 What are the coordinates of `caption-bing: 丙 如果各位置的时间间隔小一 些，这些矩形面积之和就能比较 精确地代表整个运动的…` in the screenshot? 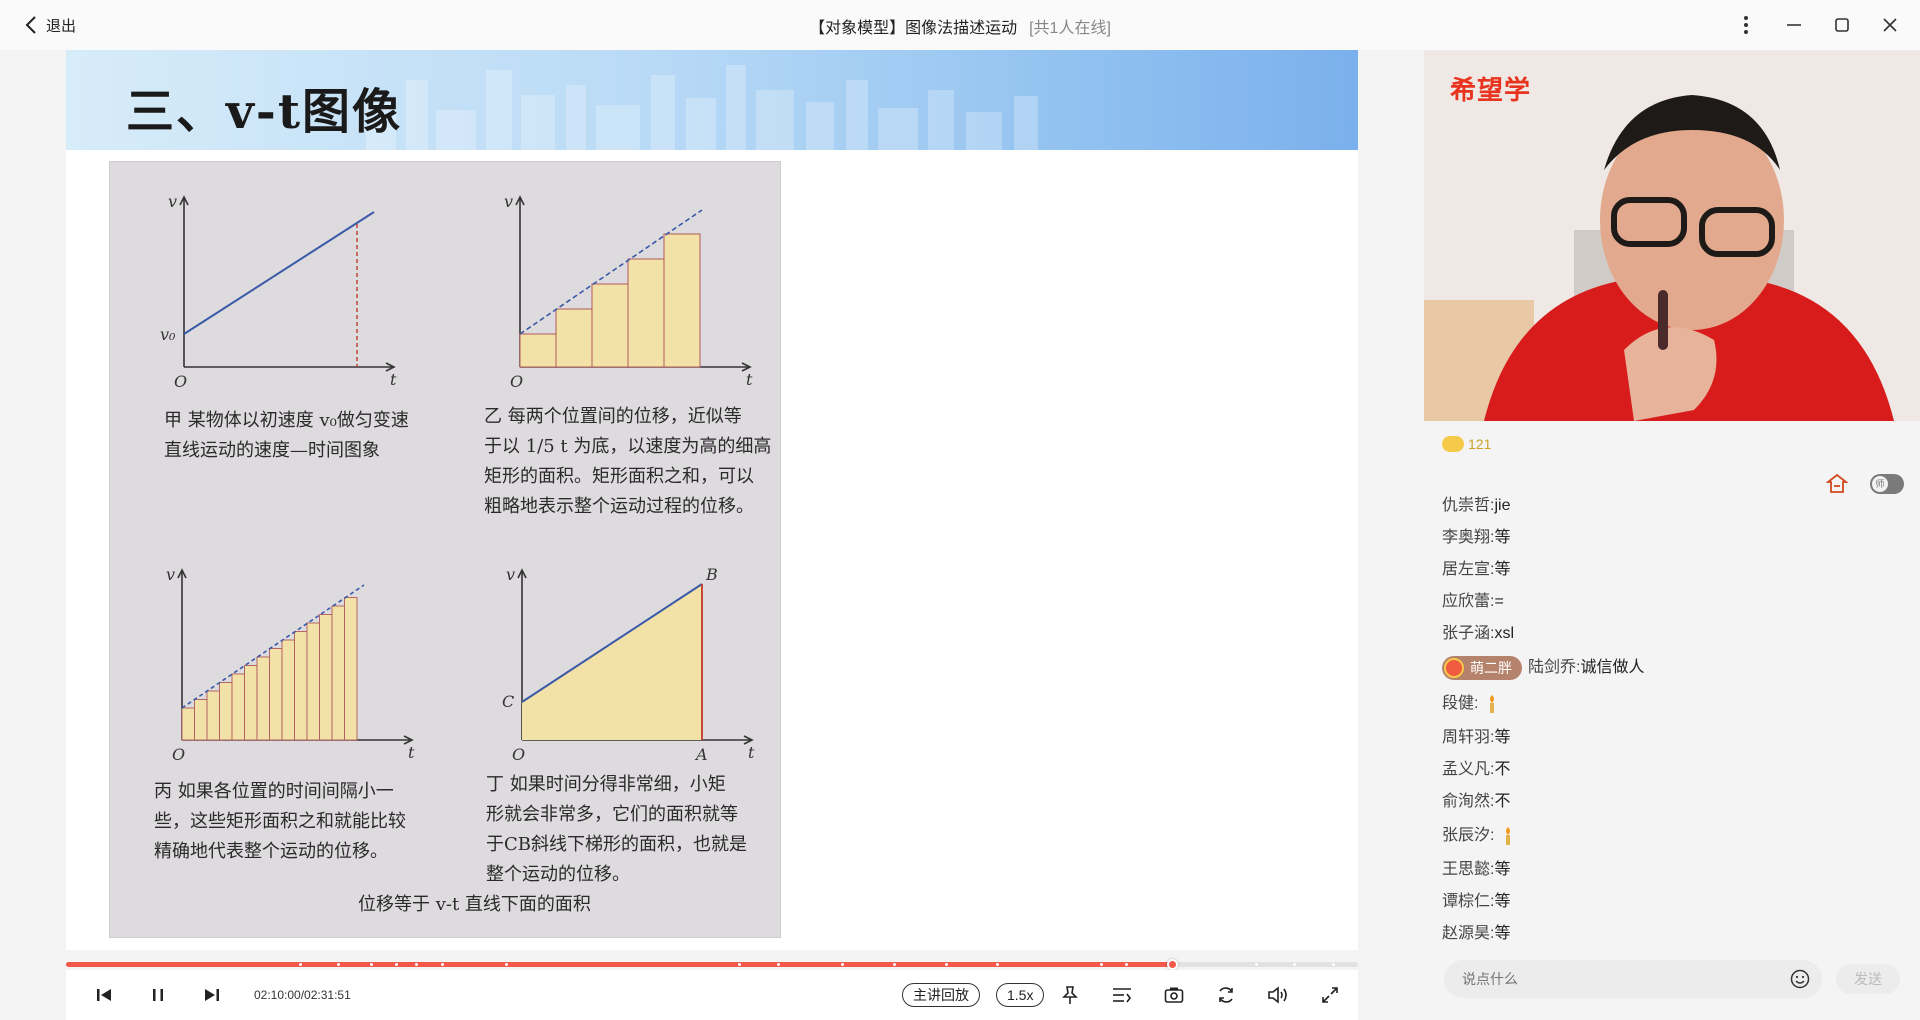 It's located at (280, 822).